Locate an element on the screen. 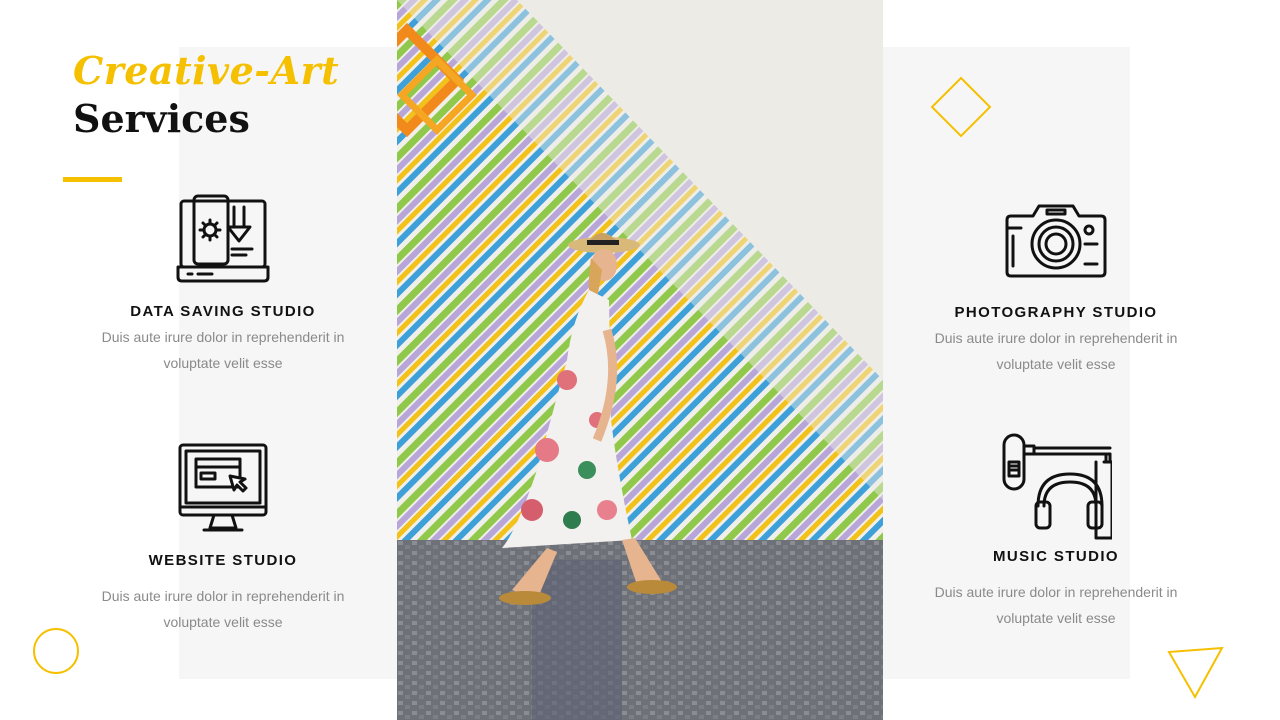 This screenshot has height=720, width=1280. title-main: Services is located at coordinates (161, 118).